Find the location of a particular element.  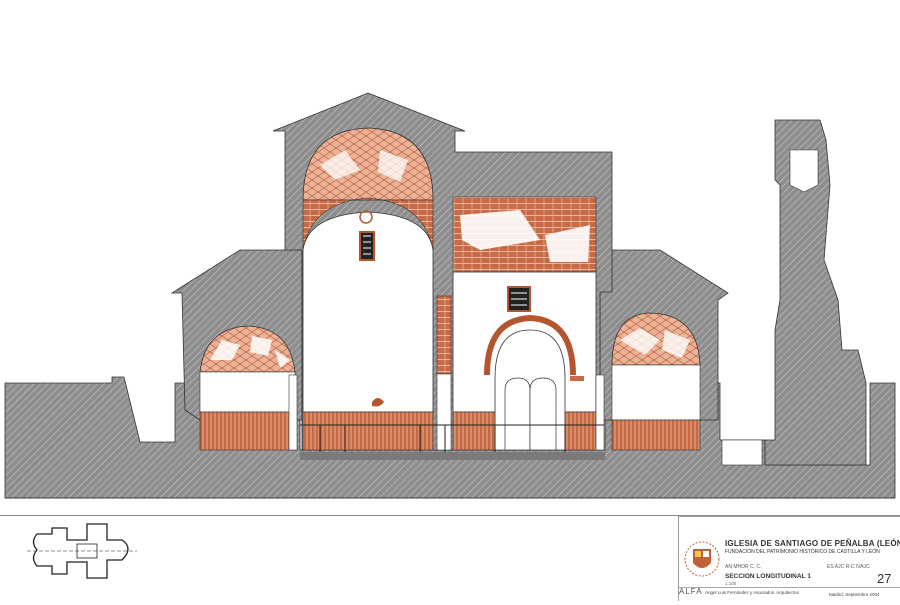

label-right: ES AJC R-C IVAJC is located at coordinates (848, 567).